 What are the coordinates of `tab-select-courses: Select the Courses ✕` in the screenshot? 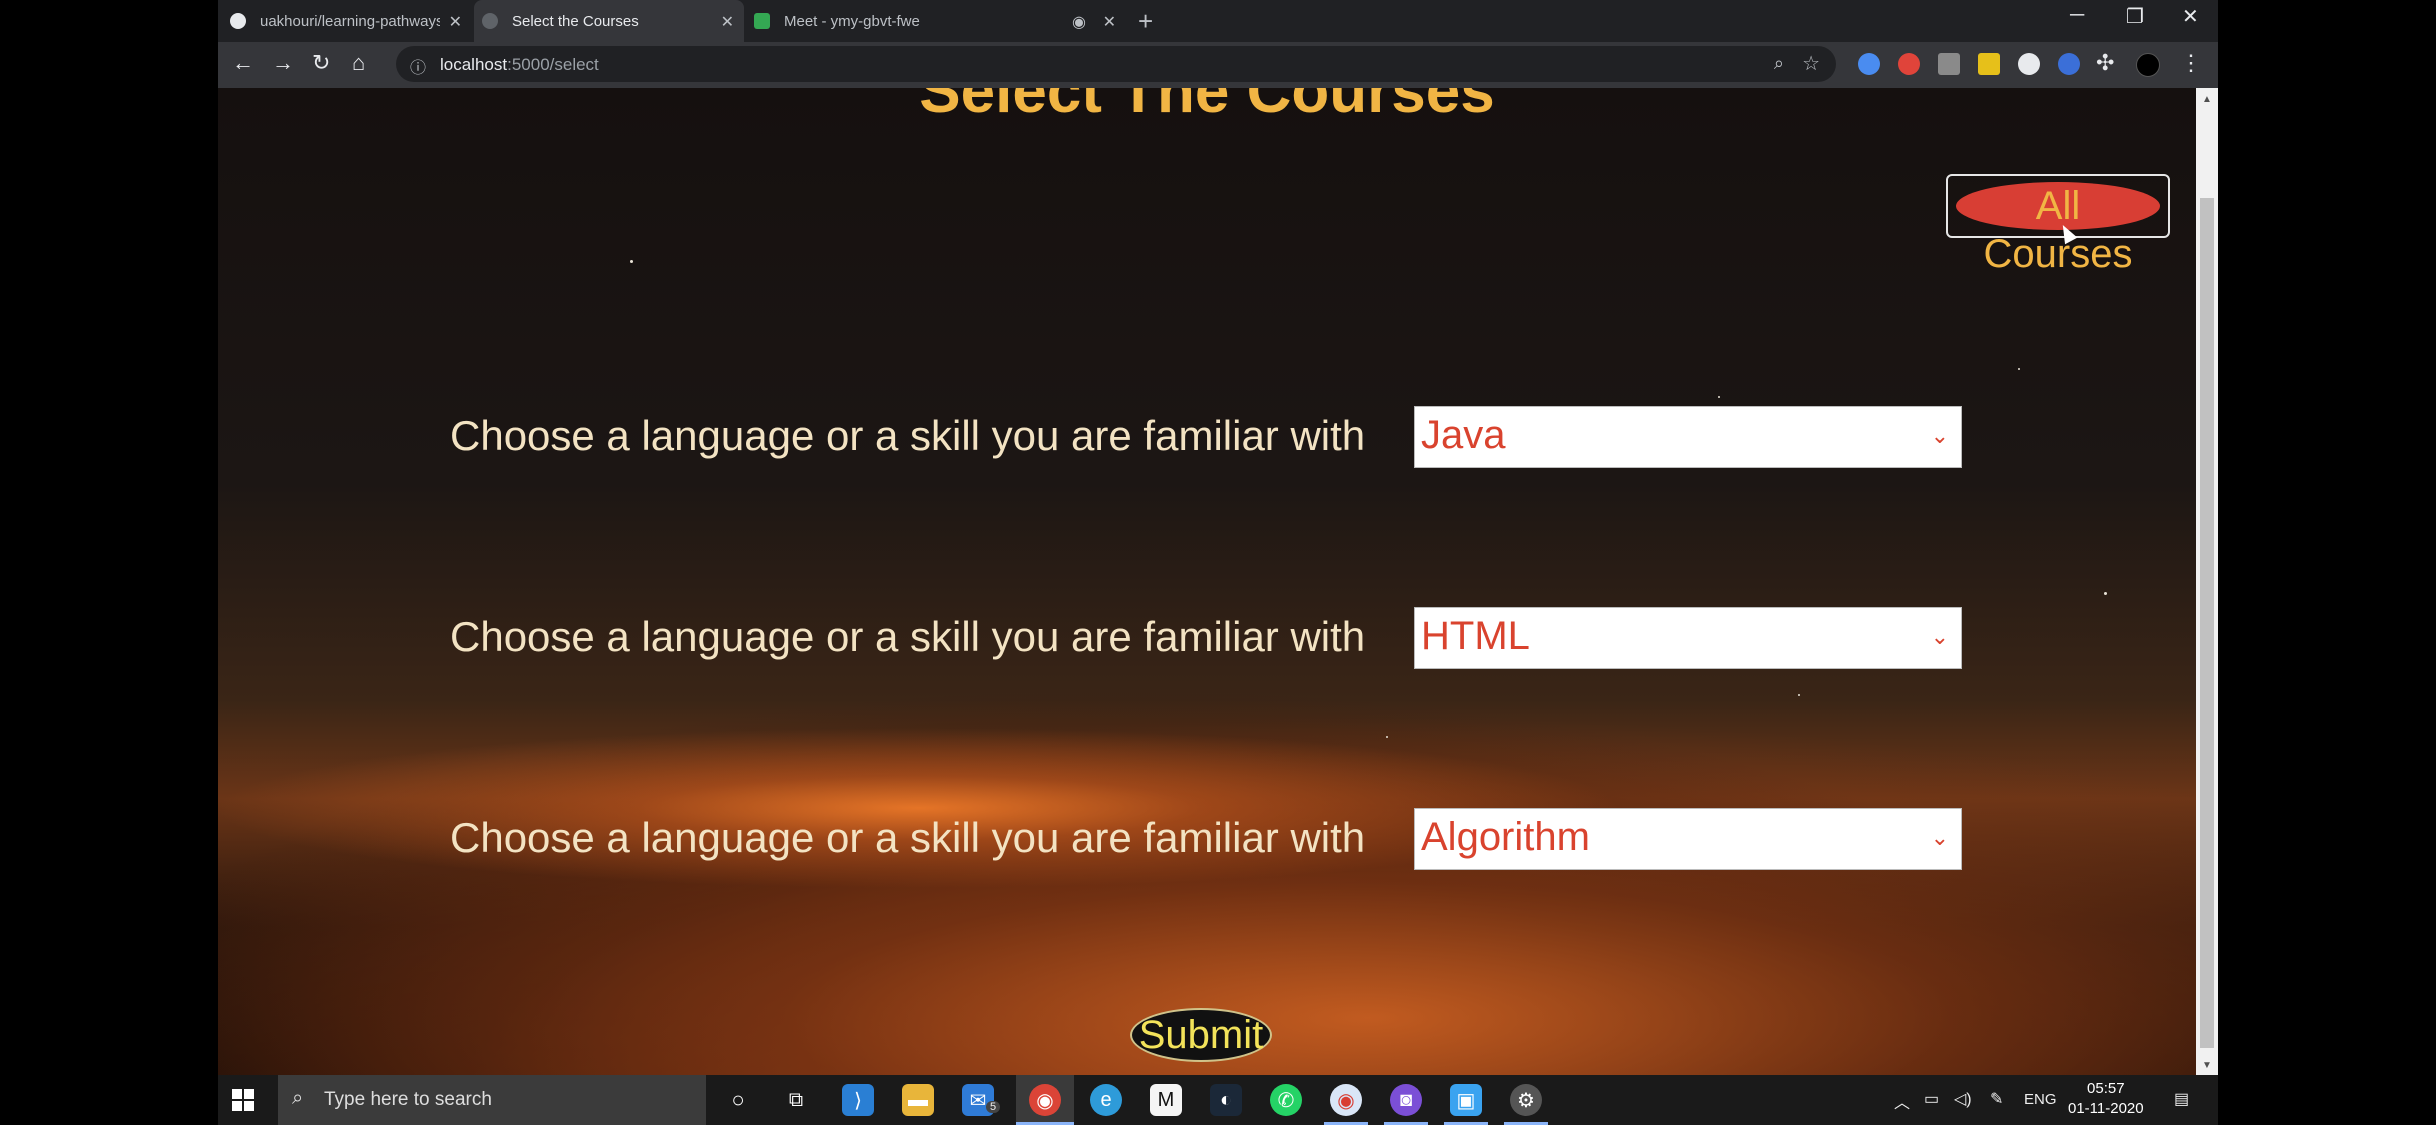 It's located at (609, 21).